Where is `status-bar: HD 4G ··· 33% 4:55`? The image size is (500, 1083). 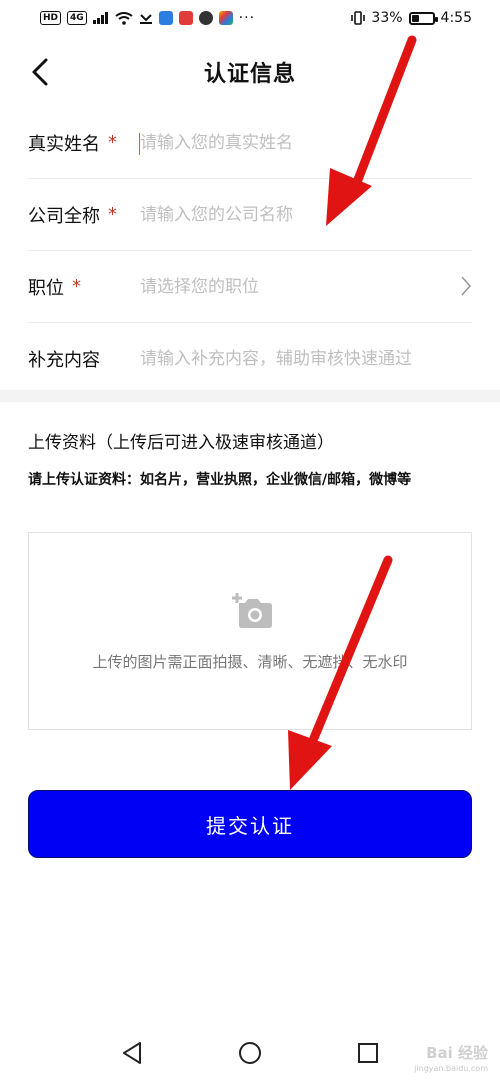 status-bar: HD 4G ··· 33% 4:55 is located at coordinates (250, 18).